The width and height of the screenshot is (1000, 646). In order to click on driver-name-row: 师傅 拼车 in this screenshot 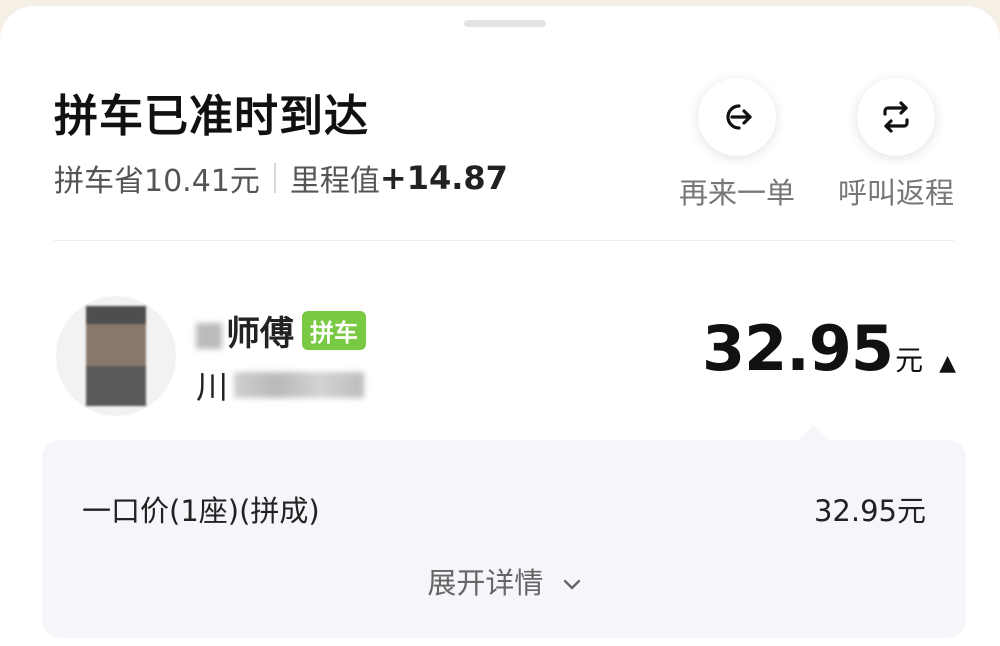, I will do `click(281, 330)`.